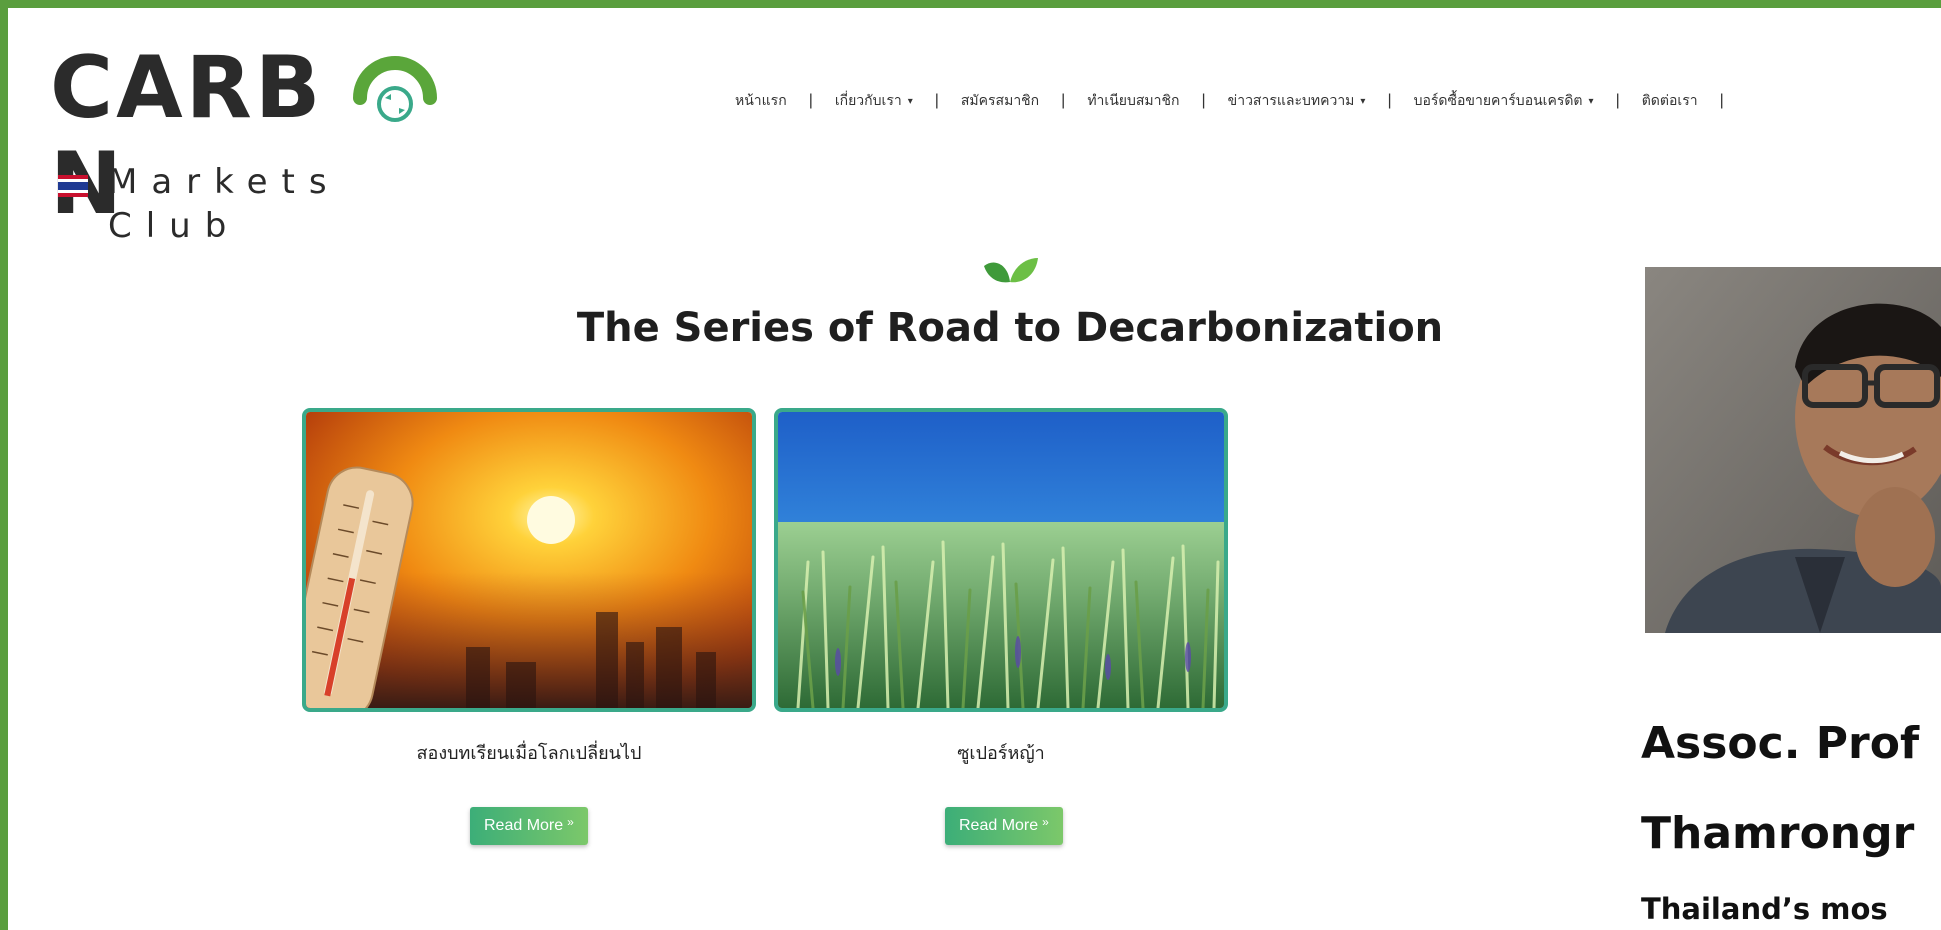  What do you see at coordinates (1780, 743) in the screenshot?
I see `profile-name-line1: Assoc. Prof` at bounding box center [1780, 743].